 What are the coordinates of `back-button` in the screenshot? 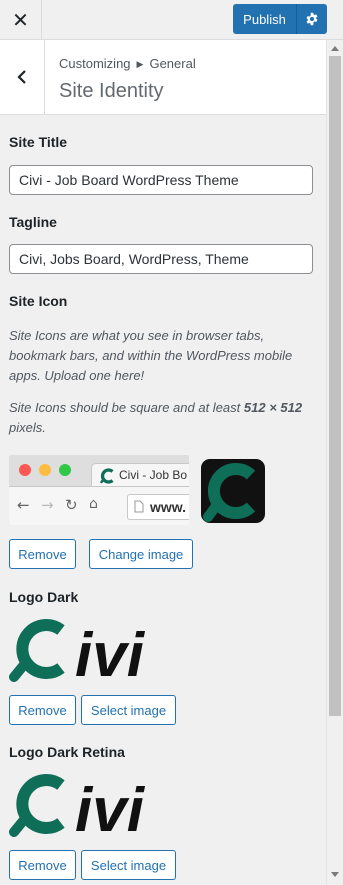 It's located at (22, 77).